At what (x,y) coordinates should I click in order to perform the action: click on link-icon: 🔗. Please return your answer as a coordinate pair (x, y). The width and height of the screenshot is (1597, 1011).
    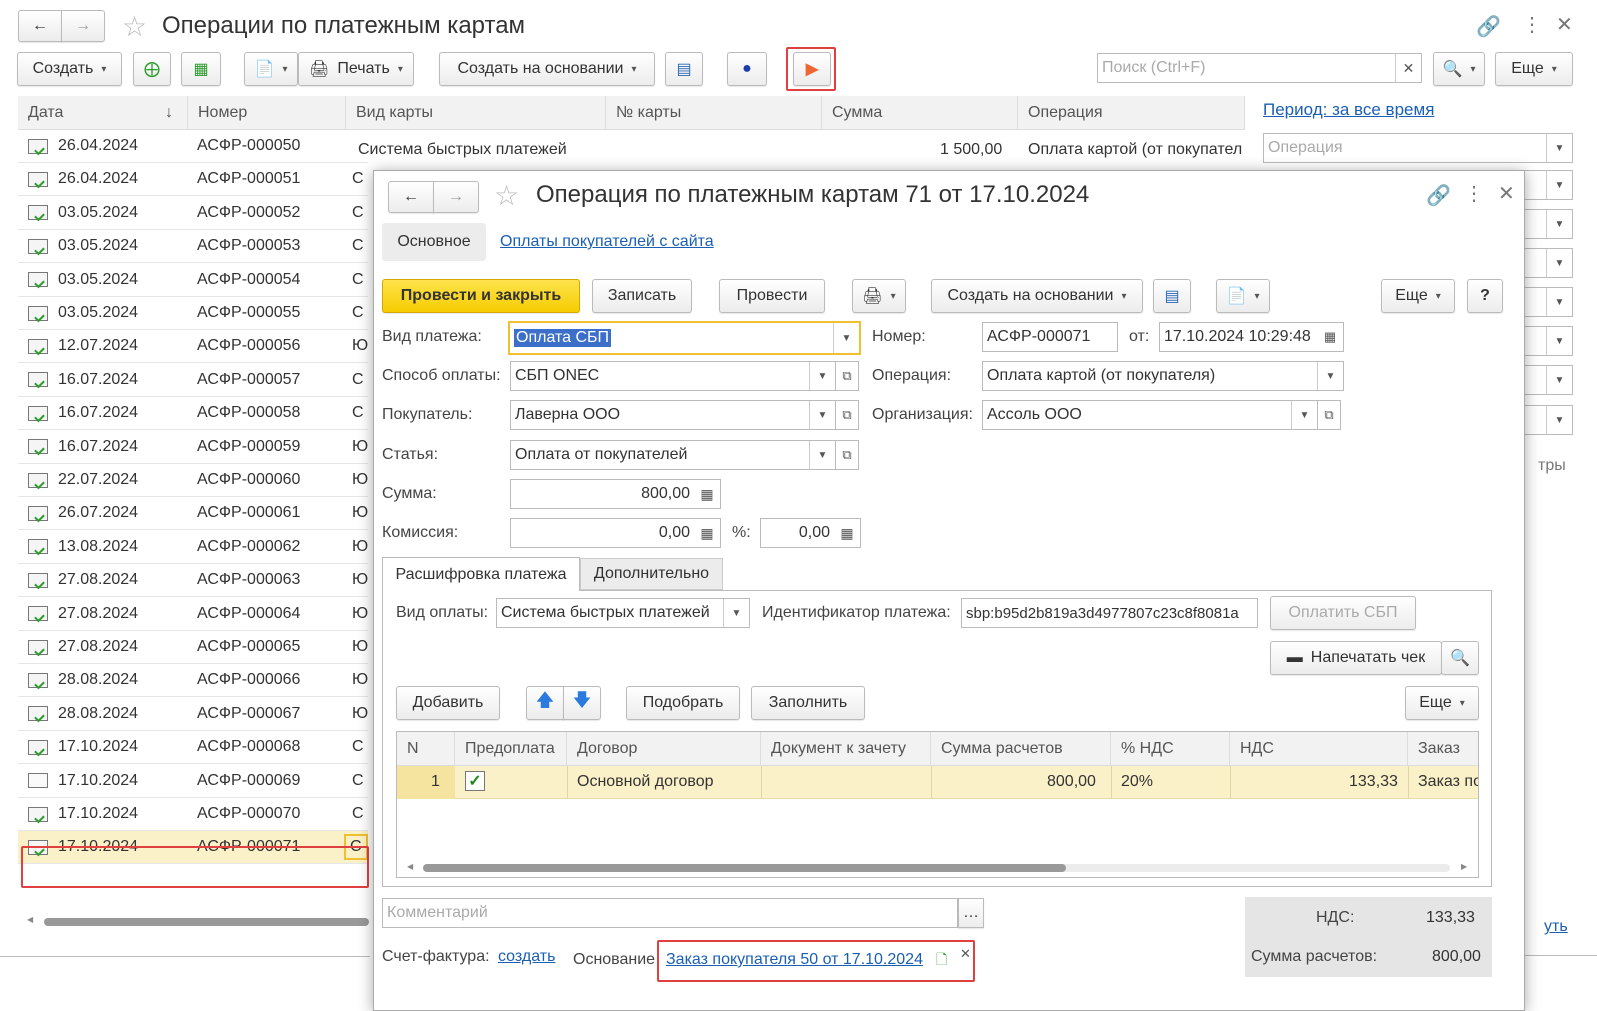
    Looking at the image, I should click on (1488, 26).